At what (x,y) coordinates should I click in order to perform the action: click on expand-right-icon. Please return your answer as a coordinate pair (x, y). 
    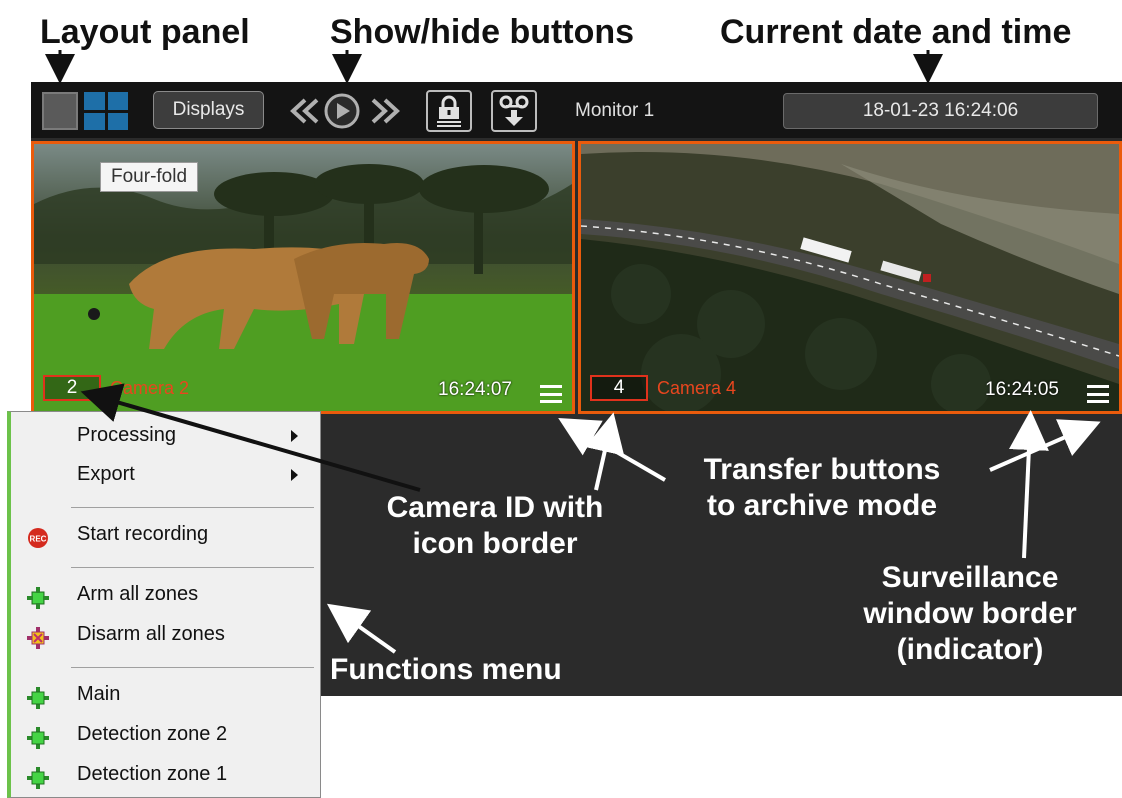
    Looking at the image, I should click on (385, 111).